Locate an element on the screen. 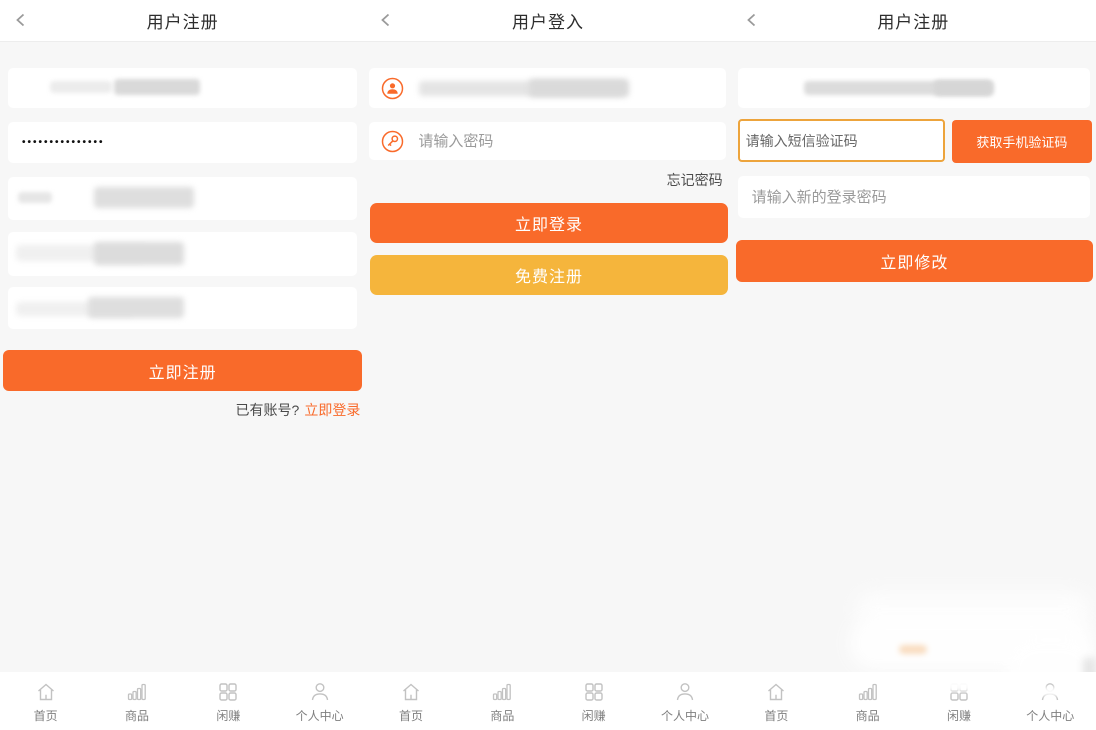 The height and width of the screenshot is (730, 1096). new-password-field is located at coordinates (913, 197).